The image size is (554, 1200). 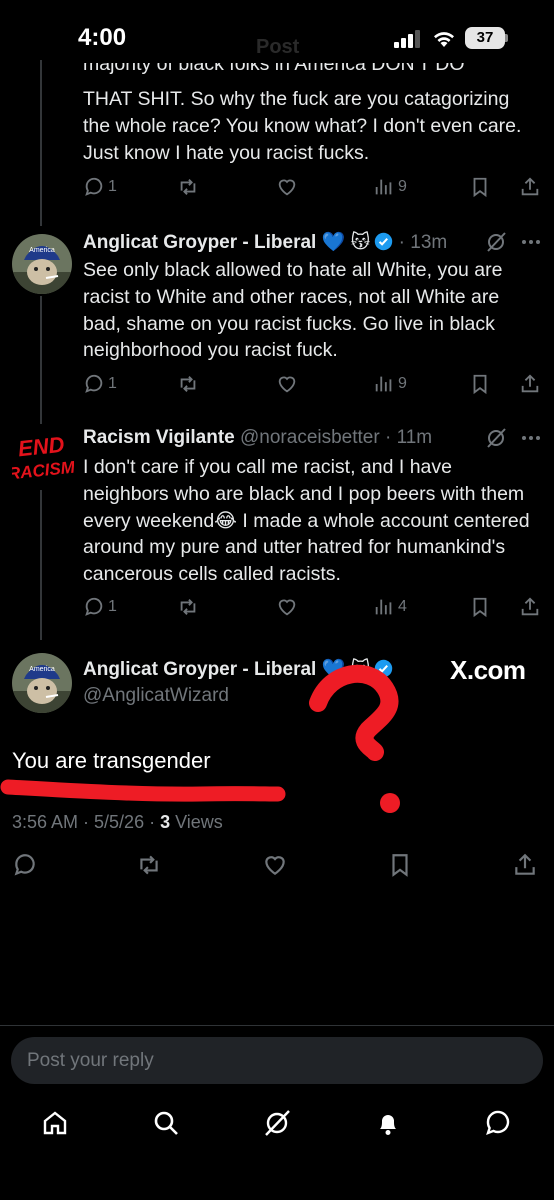 I want to click on end-racism-logo: END RACISM, so click(x=43, y=458).